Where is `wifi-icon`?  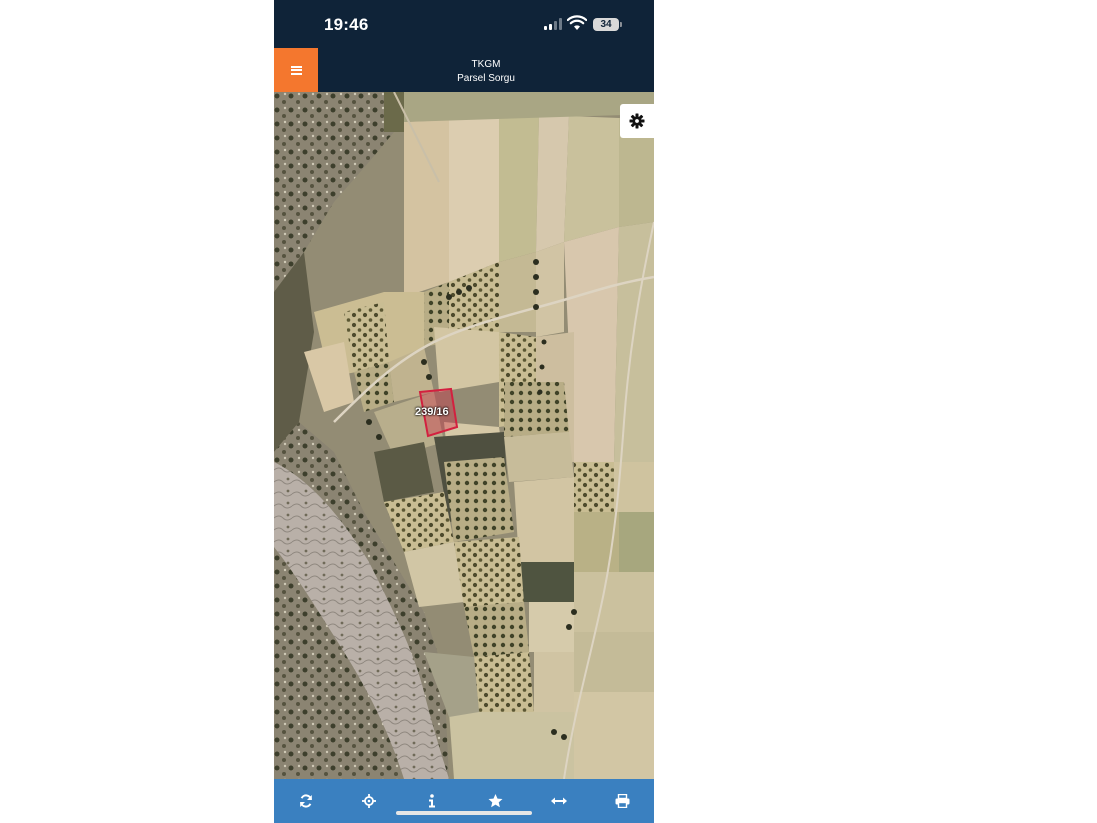
wifi-icon is located at coordinates (577, 22).